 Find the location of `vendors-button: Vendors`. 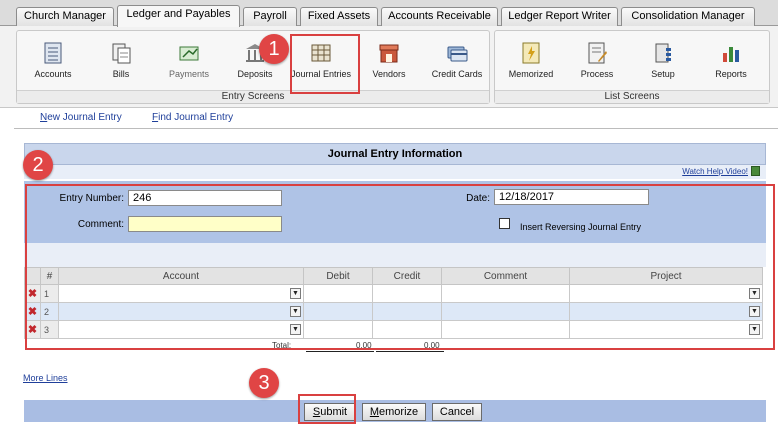

vendors-button: Vendors is located at coordinates (389, 61).